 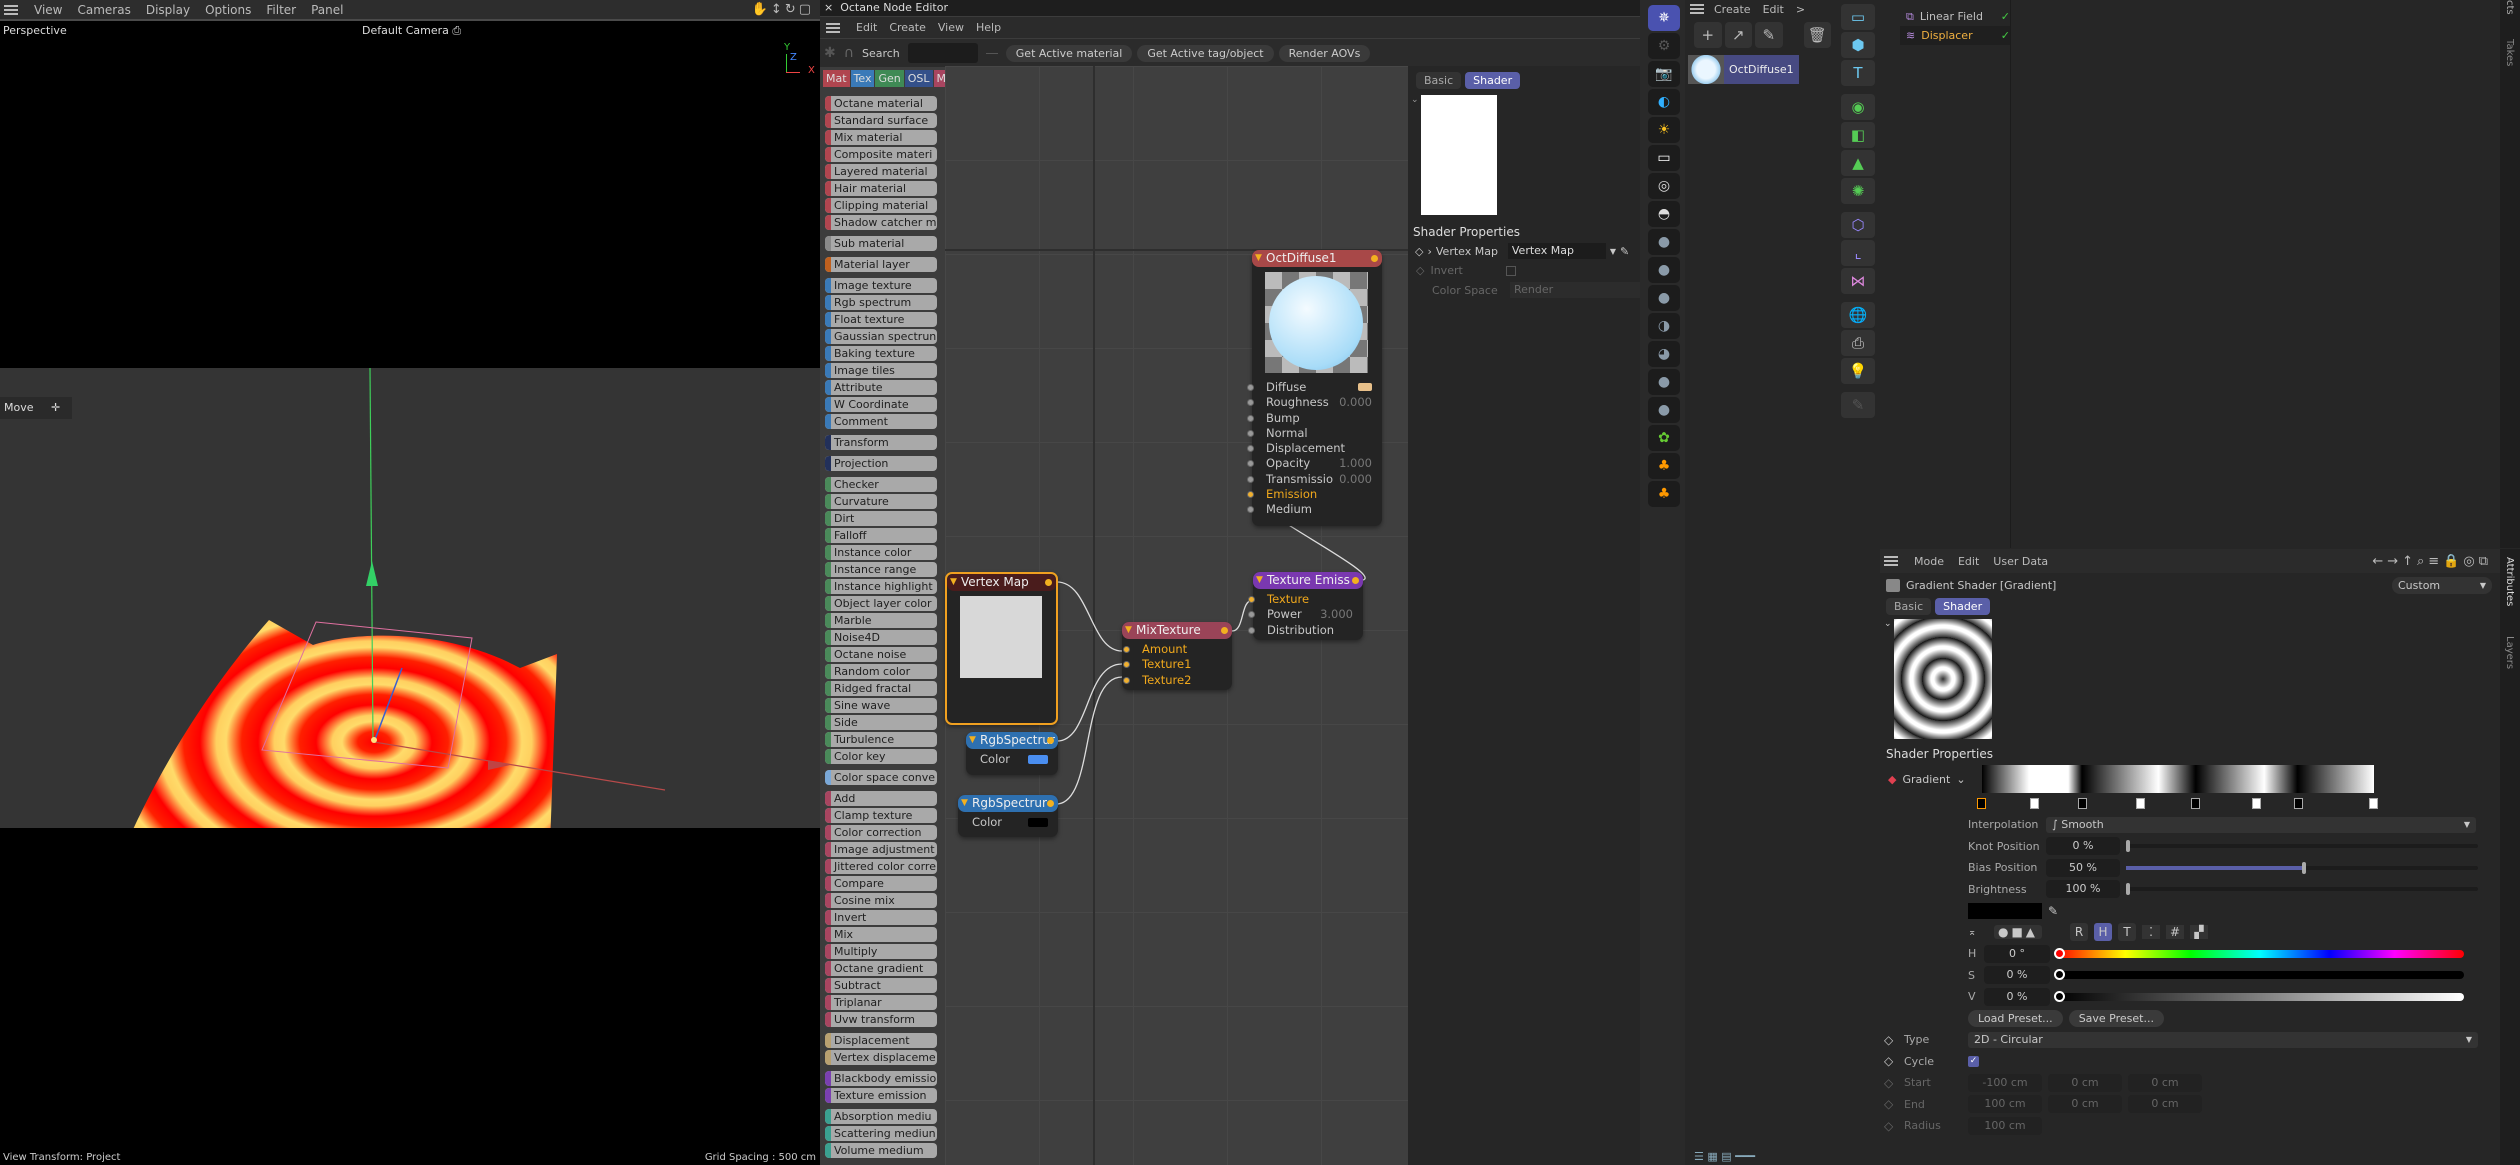 What do you see at coordinates (881, 552) in the screenshot?
I see `node-list-item: Instance color` at bounding box center [881, 552].